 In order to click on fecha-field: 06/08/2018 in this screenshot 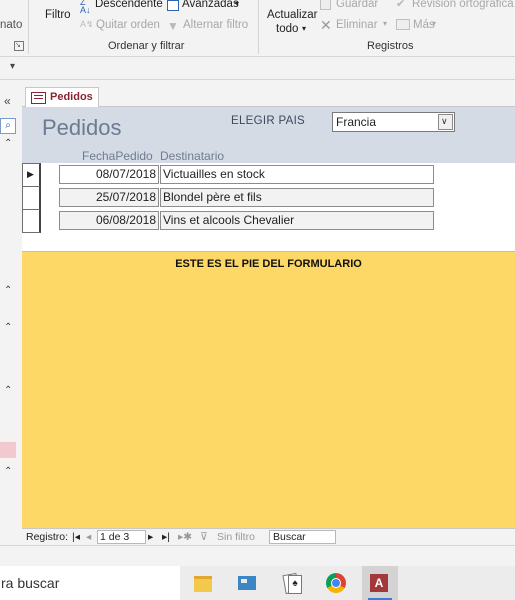, I will do `click(109, 220)`.